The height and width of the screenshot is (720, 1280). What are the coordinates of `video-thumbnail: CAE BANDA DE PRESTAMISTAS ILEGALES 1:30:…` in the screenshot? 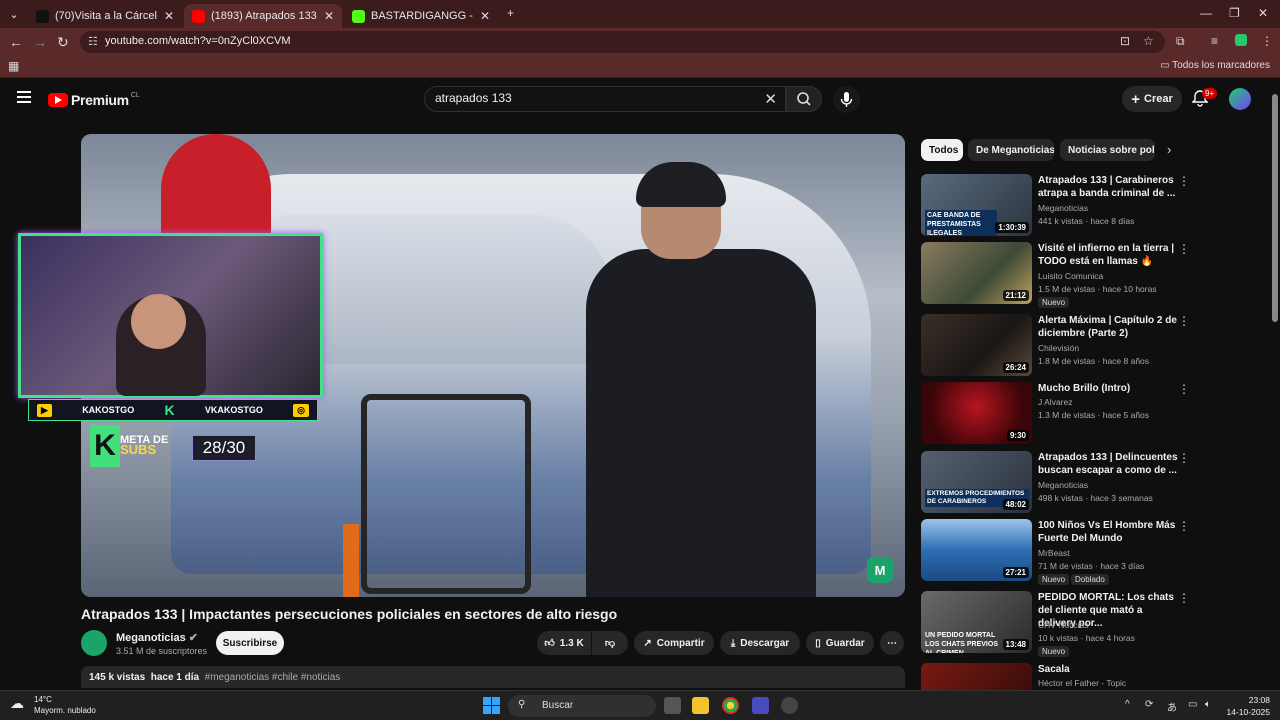 It's located at (976, 205).